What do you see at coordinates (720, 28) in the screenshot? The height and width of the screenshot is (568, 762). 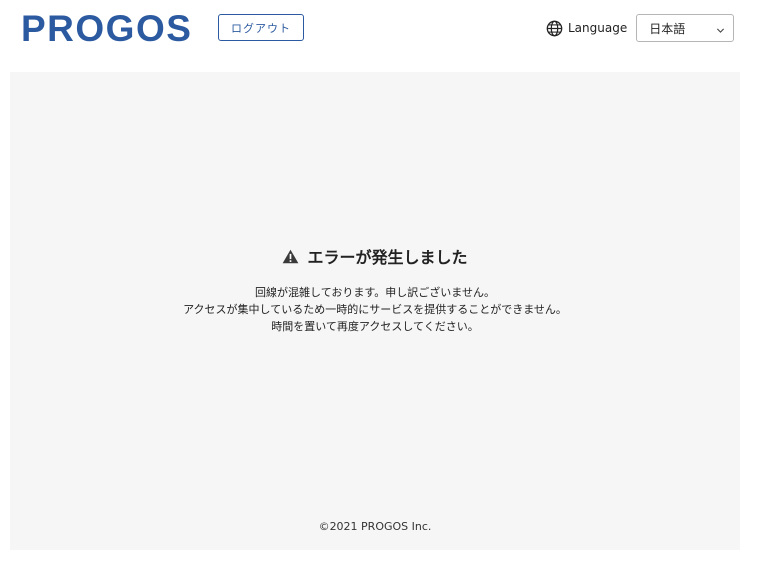 I see `chevron-down-icon` at bounding box center [720, 28].